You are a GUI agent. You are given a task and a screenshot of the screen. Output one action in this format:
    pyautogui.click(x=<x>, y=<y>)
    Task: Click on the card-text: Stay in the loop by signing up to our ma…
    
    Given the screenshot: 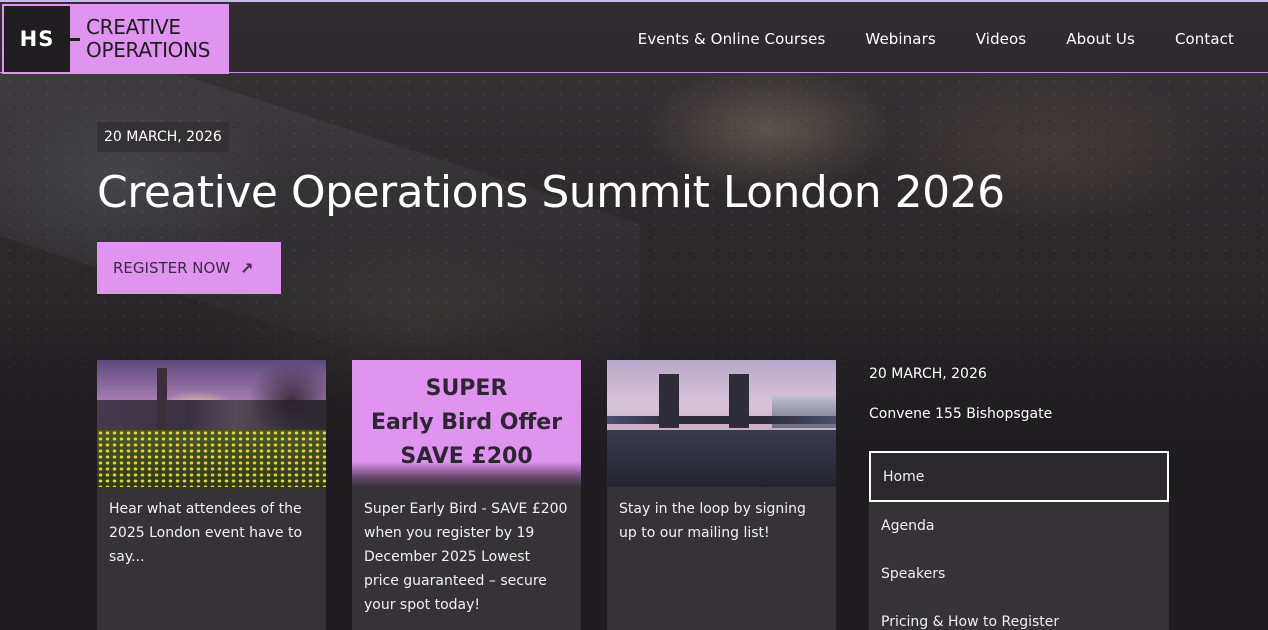 What is the action you would take?
    pyautogui.click(x=712, y=521)
    